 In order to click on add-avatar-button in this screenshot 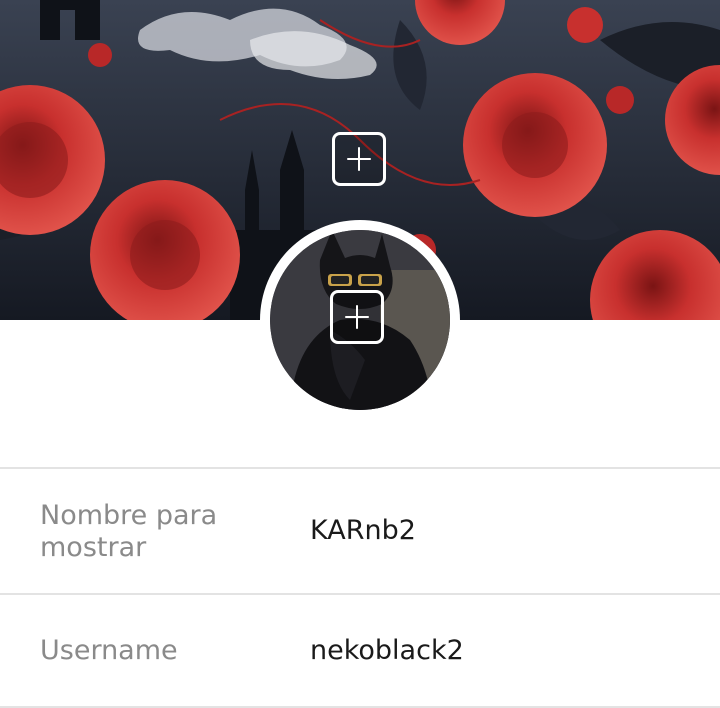, I will do `click(357, 317)`.